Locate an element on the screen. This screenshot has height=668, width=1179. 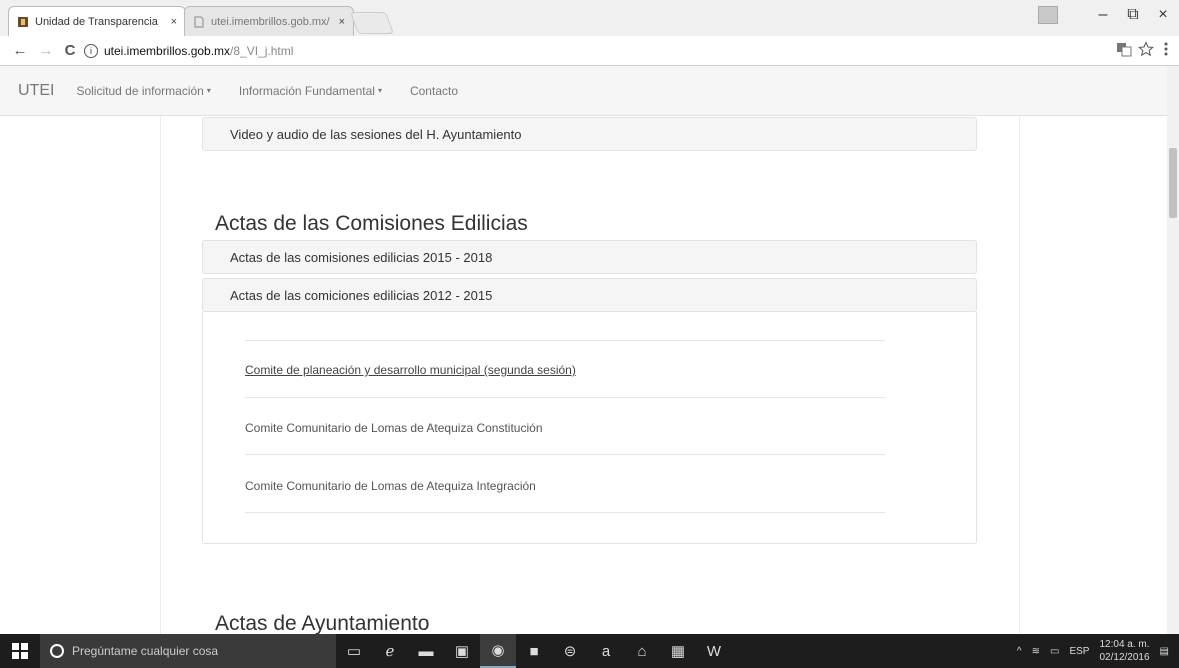
cortana-search-box: Pregúntame cualquier cosa is located at coordinates (188, 651).